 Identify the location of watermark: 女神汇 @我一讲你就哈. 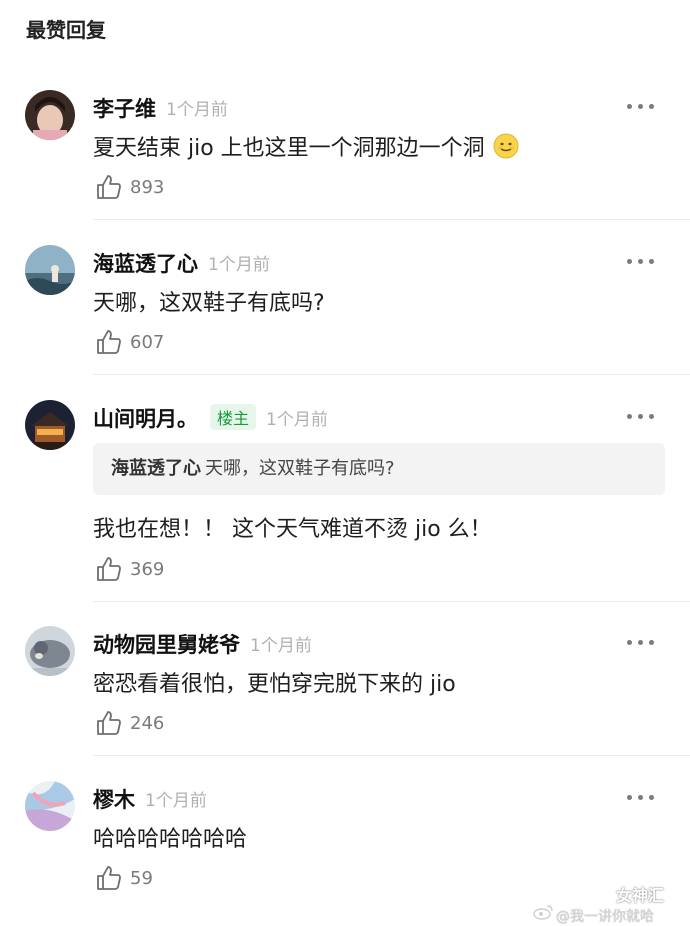
(609, 896).